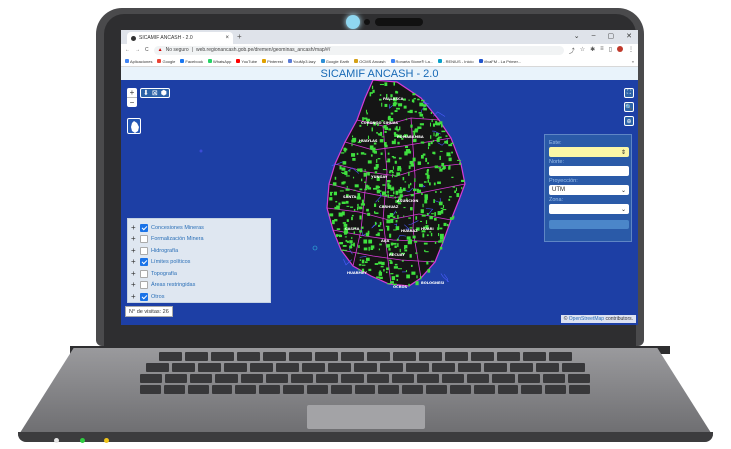 The width and height of the screenshot is (731, 449). What do you see at coordinates (610, 50) in the screenshot?
I see `sidebar-icon: ▯` at bounding box center [610, 50].